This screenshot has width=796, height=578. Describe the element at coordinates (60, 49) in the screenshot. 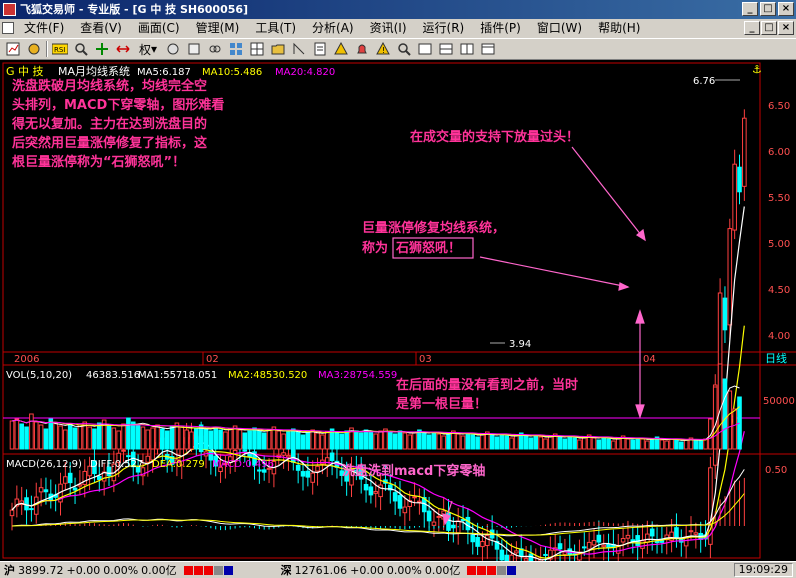

I see `rsi-icon: RSI` at that location.